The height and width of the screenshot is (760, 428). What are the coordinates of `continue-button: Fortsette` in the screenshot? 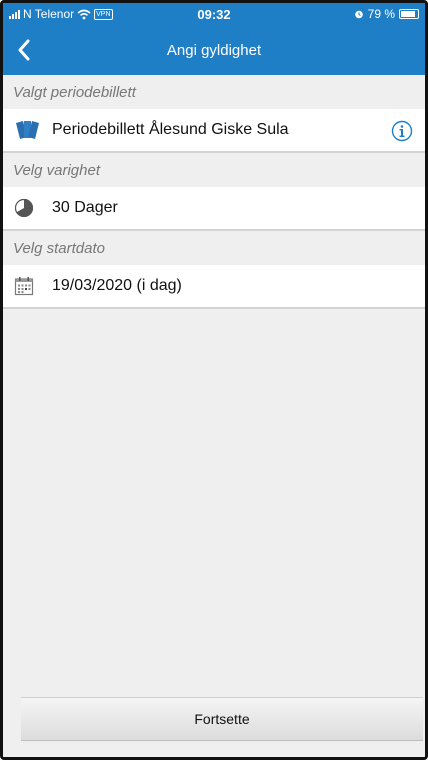 It's located at (222, 719).